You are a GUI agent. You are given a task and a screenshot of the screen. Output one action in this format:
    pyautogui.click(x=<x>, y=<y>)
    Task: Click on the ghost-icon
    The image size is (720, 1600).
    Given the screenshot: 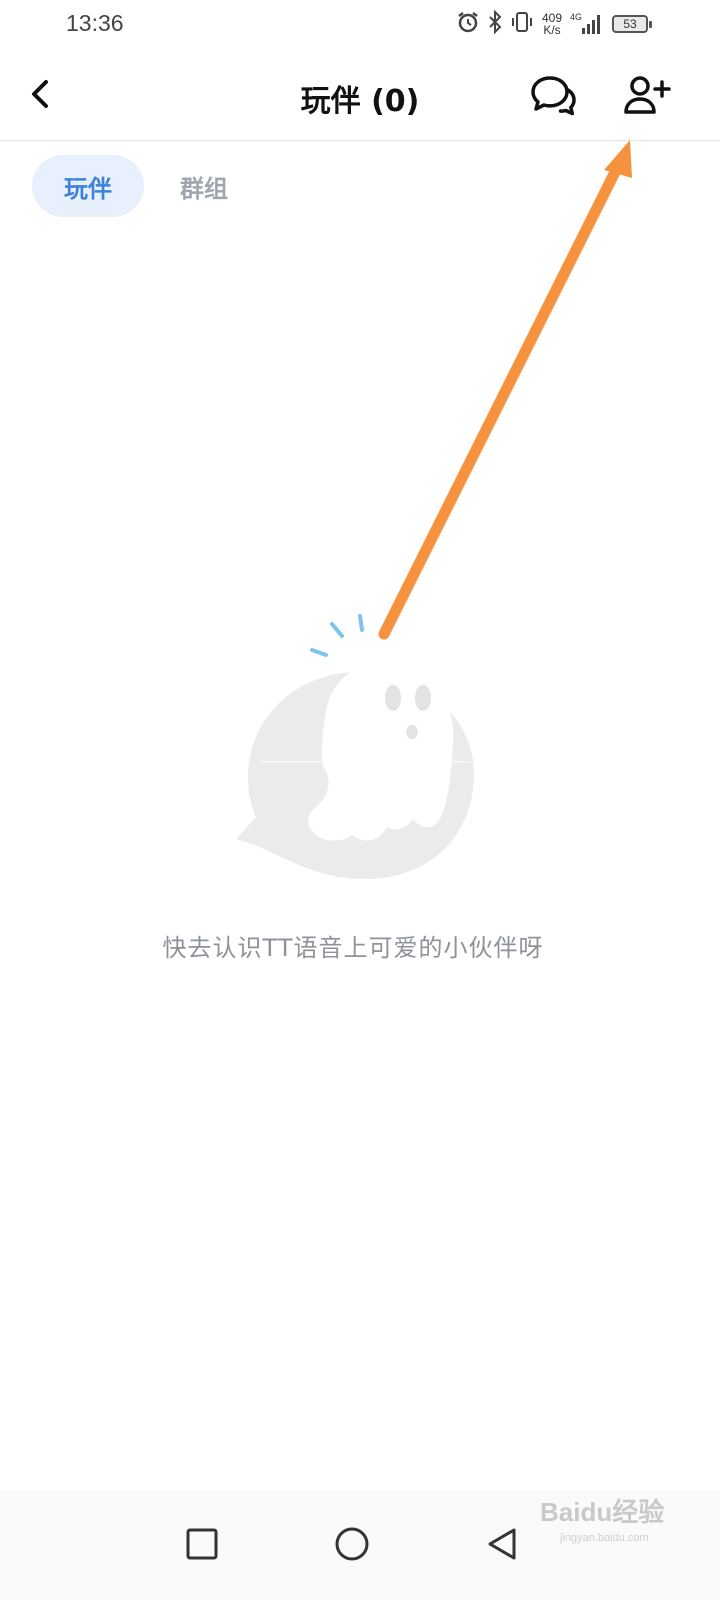 What is the action you would take?
    pyautogui.click(x=355, y=746)
    